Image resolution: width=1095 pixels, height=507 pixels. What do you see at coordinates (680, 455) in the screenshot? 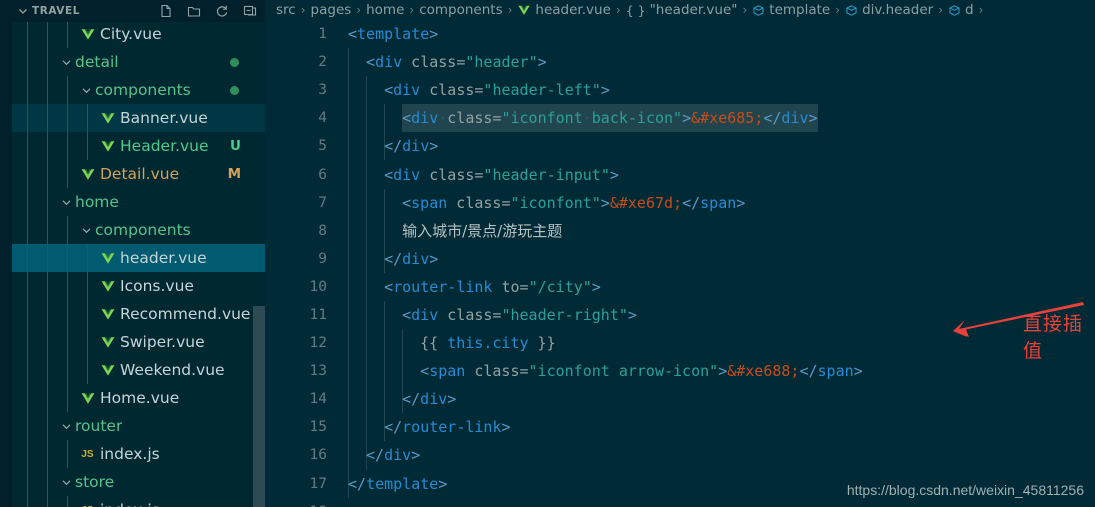
I see `code-line: 16 </div >` at bounding box center [680, 455].